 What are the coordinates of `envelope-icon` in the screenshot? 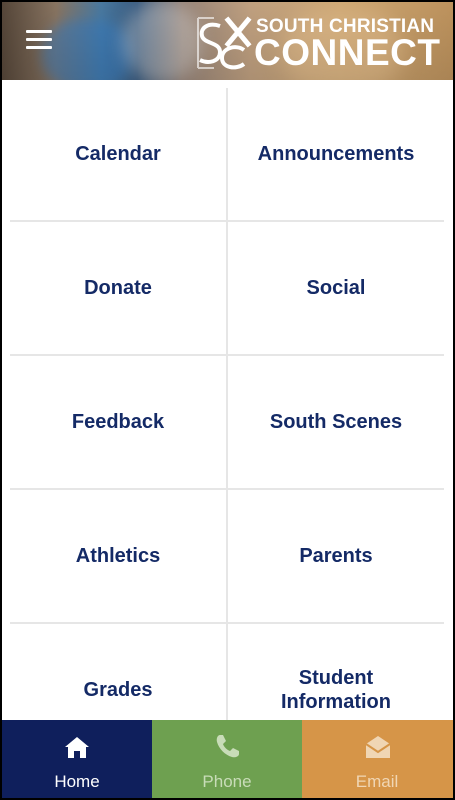 It's located at (377, 747).